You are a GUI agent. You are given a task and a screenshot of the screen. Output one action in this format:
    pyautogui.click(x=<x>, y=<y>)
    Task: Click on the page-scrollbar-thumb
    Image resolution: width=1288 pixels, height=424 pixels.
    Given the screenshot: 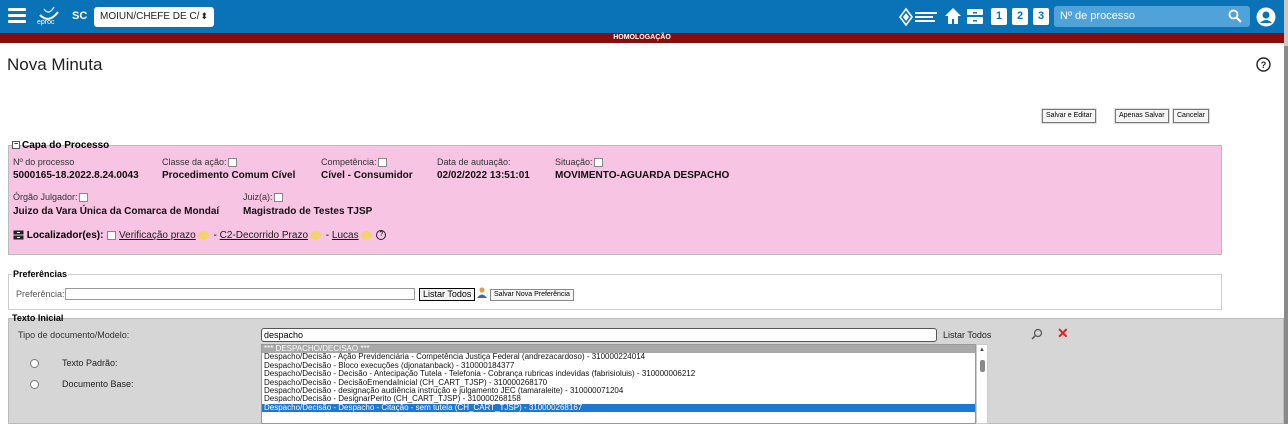 What is the action you would take?
    pyautogui.click(x=1286, y=235)
    